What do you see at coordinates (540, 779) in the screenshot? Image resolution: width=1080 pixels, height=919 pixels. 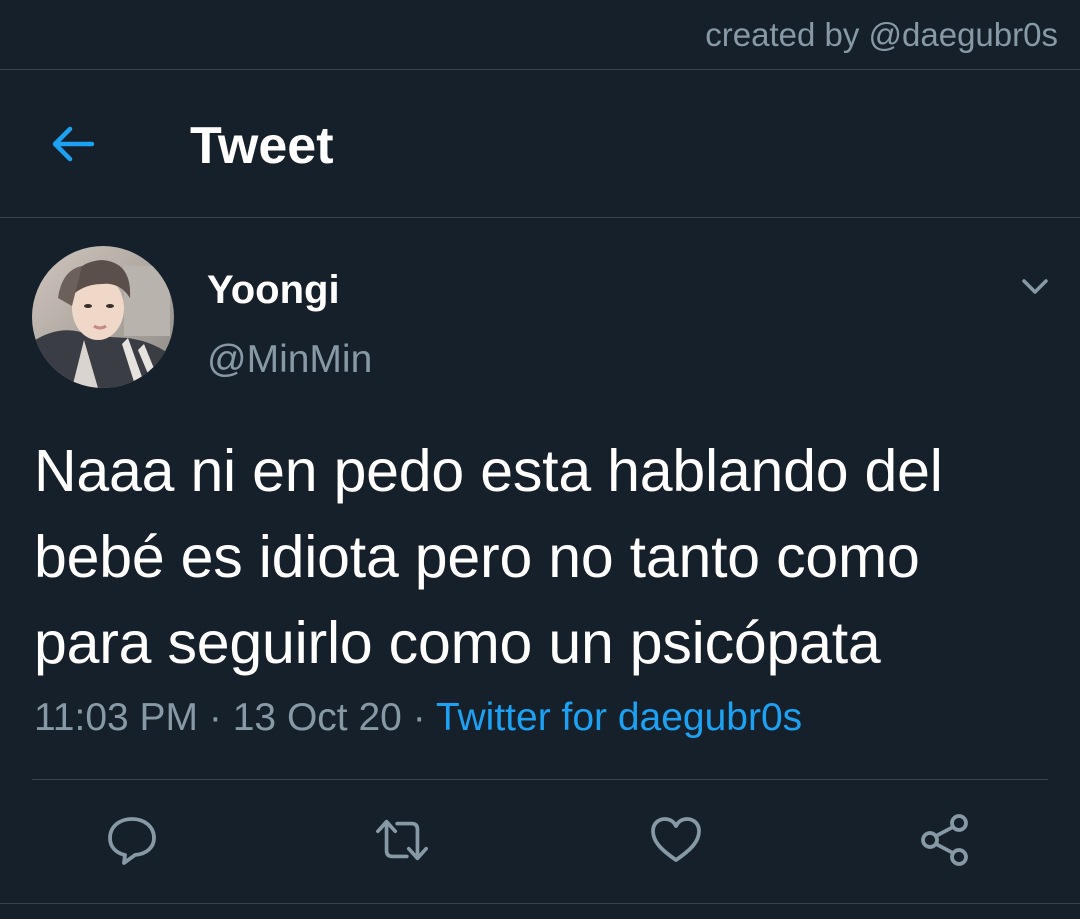 I see `divider` at bounding box center [540, 779].